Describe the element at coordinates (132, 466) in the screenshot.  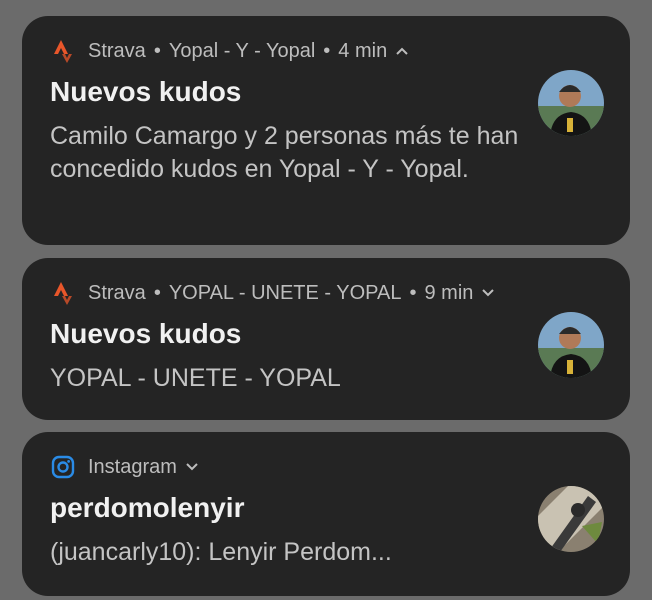
I see `app-name: Instagram` at that location.